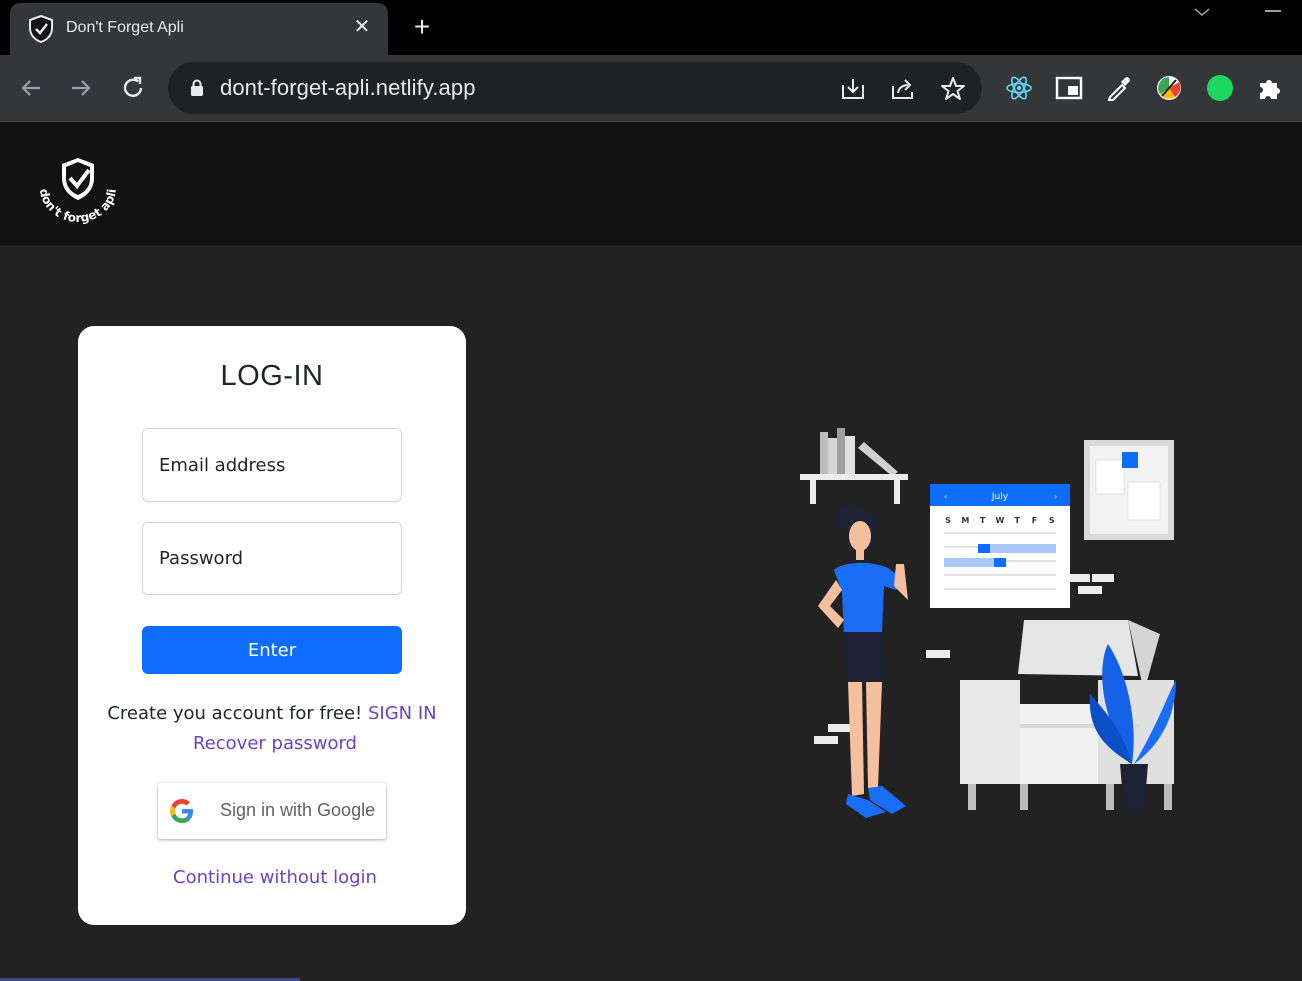 The image size is (1302, 981). Describe the element at coordinates (125, 27) in the screenshot. I see `tab-title: Don't Forget Apli` at that location.